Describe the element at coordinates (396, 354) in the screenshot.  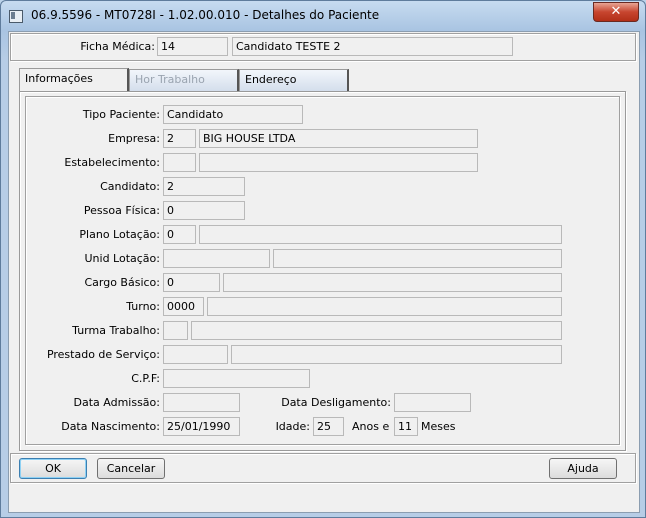
I see `prestado-servico-name-field` at that location.